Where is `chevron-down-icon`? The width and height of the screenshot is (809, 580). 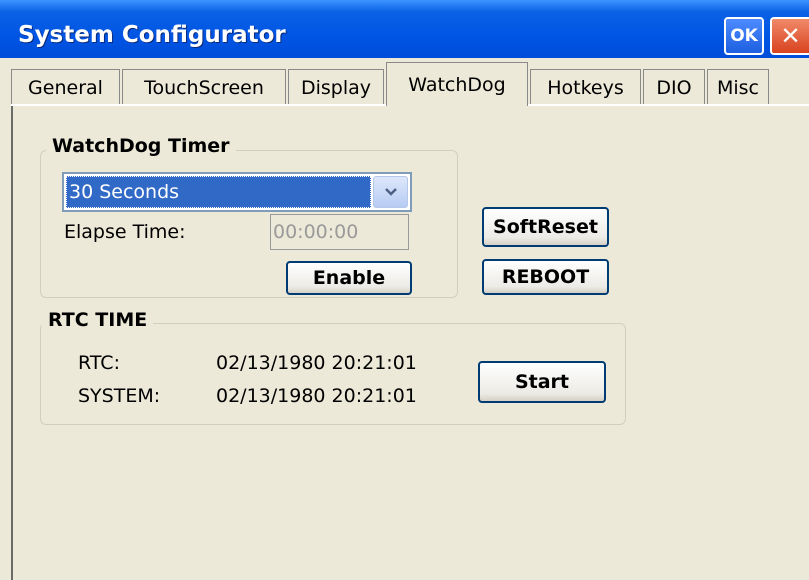
chevron-down-icon is located at coordinates (390, 192).